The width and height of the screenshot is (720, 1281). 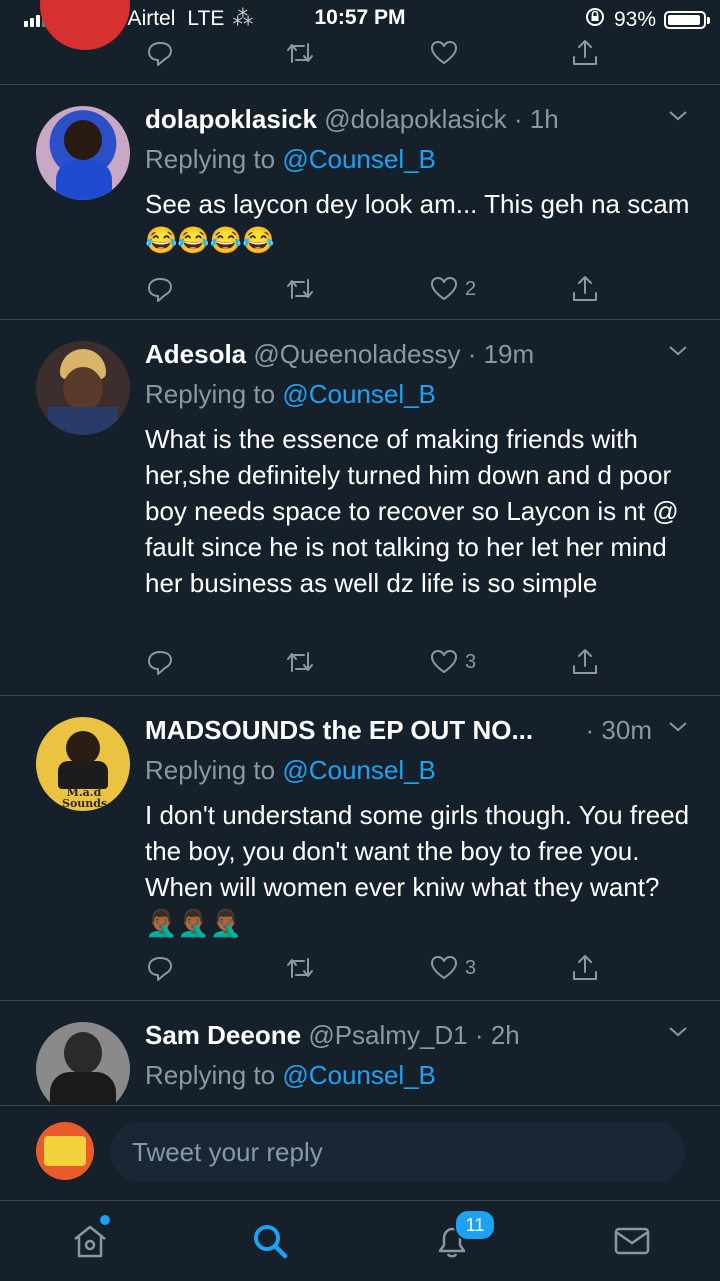 What do you see at coordinates (90, 1241) in the screenshot?
I see `home-icon` at bounding box center [90, 1241].